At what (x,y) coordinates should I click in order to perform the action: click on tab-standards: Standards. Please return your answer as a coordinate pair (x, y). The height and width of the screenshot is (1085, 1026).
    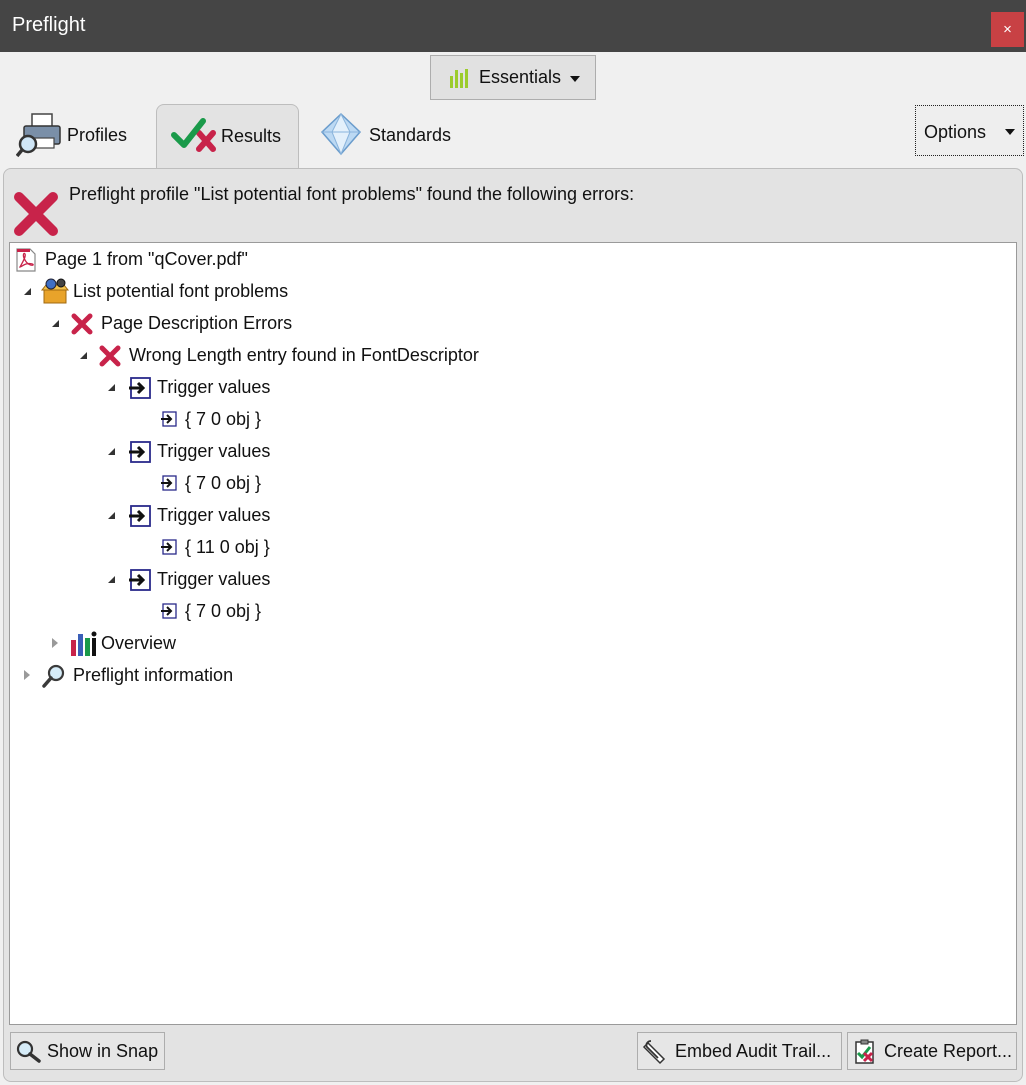
    Looking at the image, I should click on (397, 136).